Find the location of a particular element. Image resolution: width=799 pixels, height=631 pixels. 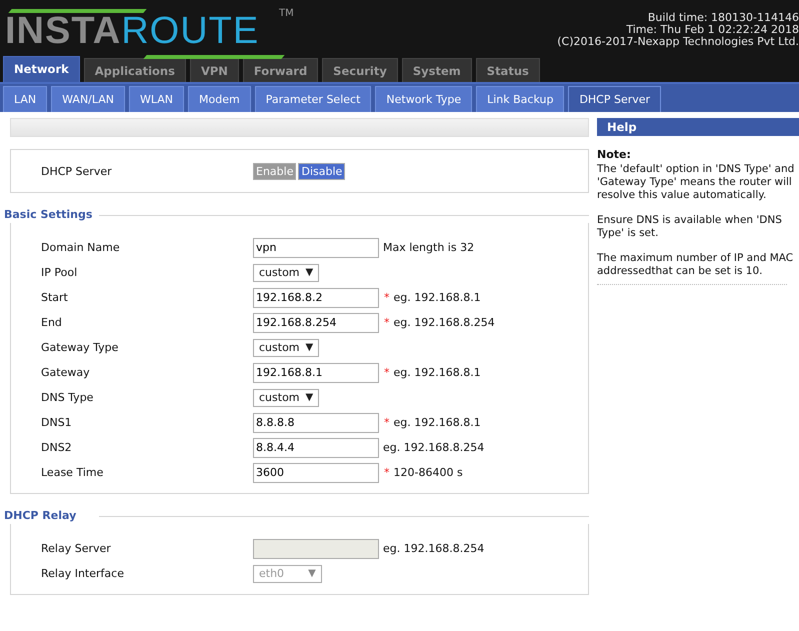

nav-tab: Status is located at coordinates (508, 70).